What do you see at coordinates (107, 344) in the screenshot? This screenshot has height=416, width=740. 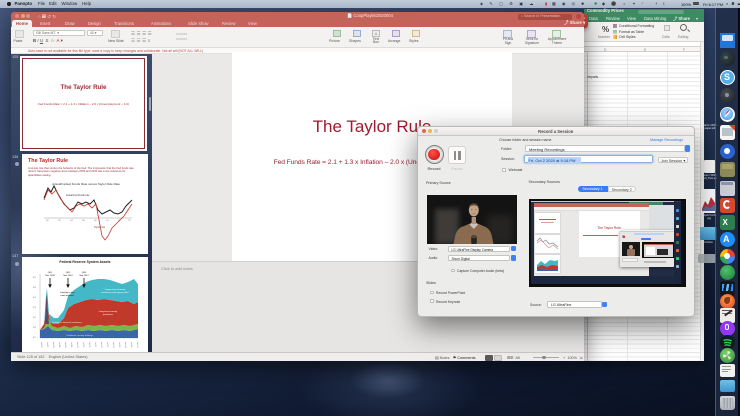 I see `svg-text: Jul-12` at bounding box center [107, 344].